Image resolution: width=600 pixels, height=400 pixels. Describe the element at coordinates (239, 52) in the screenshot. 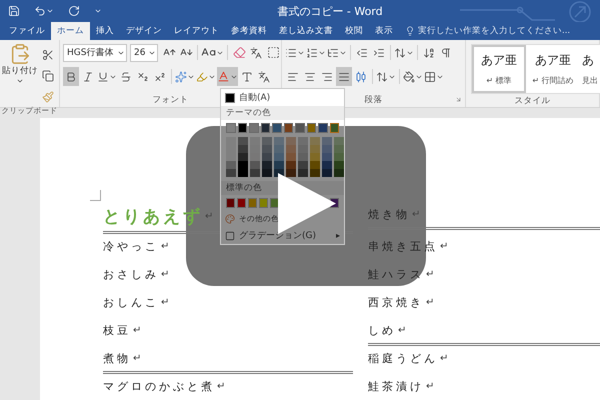

I see `eraser-icon` at that location.